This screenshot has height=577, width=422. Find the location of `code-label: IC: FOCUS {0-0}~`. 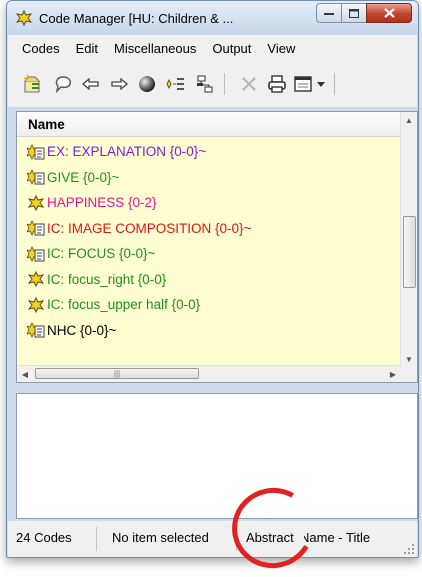

code-label: IC: FOCUS {0-0}~ is located at coordinates (101, 254).